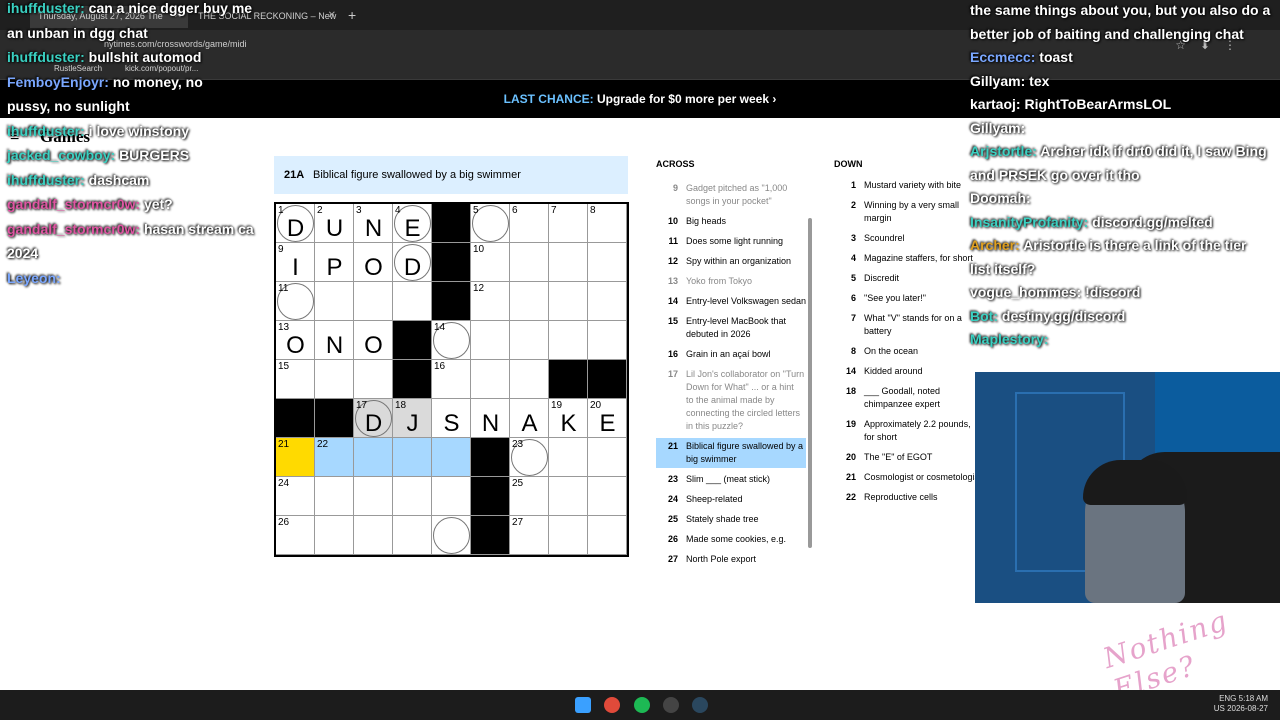  What do you see at coordinates (909, 398) in the screenshot?
I see `down-clue-18: 18 ___ Goodall, noted chimpanzee expert` at bounding box center [909, 398].